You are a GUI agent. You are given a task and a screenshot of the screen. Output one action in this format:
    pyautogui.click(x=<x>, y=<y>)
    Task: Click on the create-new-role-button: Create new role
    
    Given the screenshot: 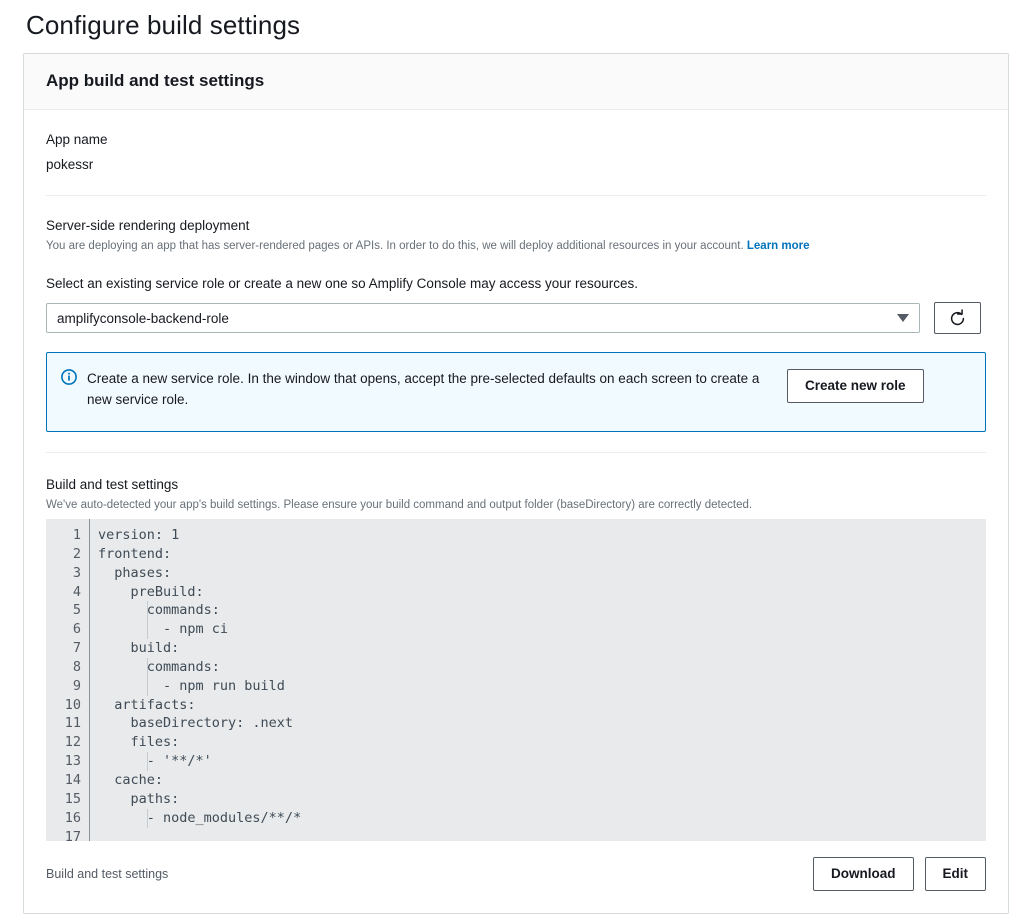 What is the action you would take?
    pyautogui.click(x=855, y=386)
    